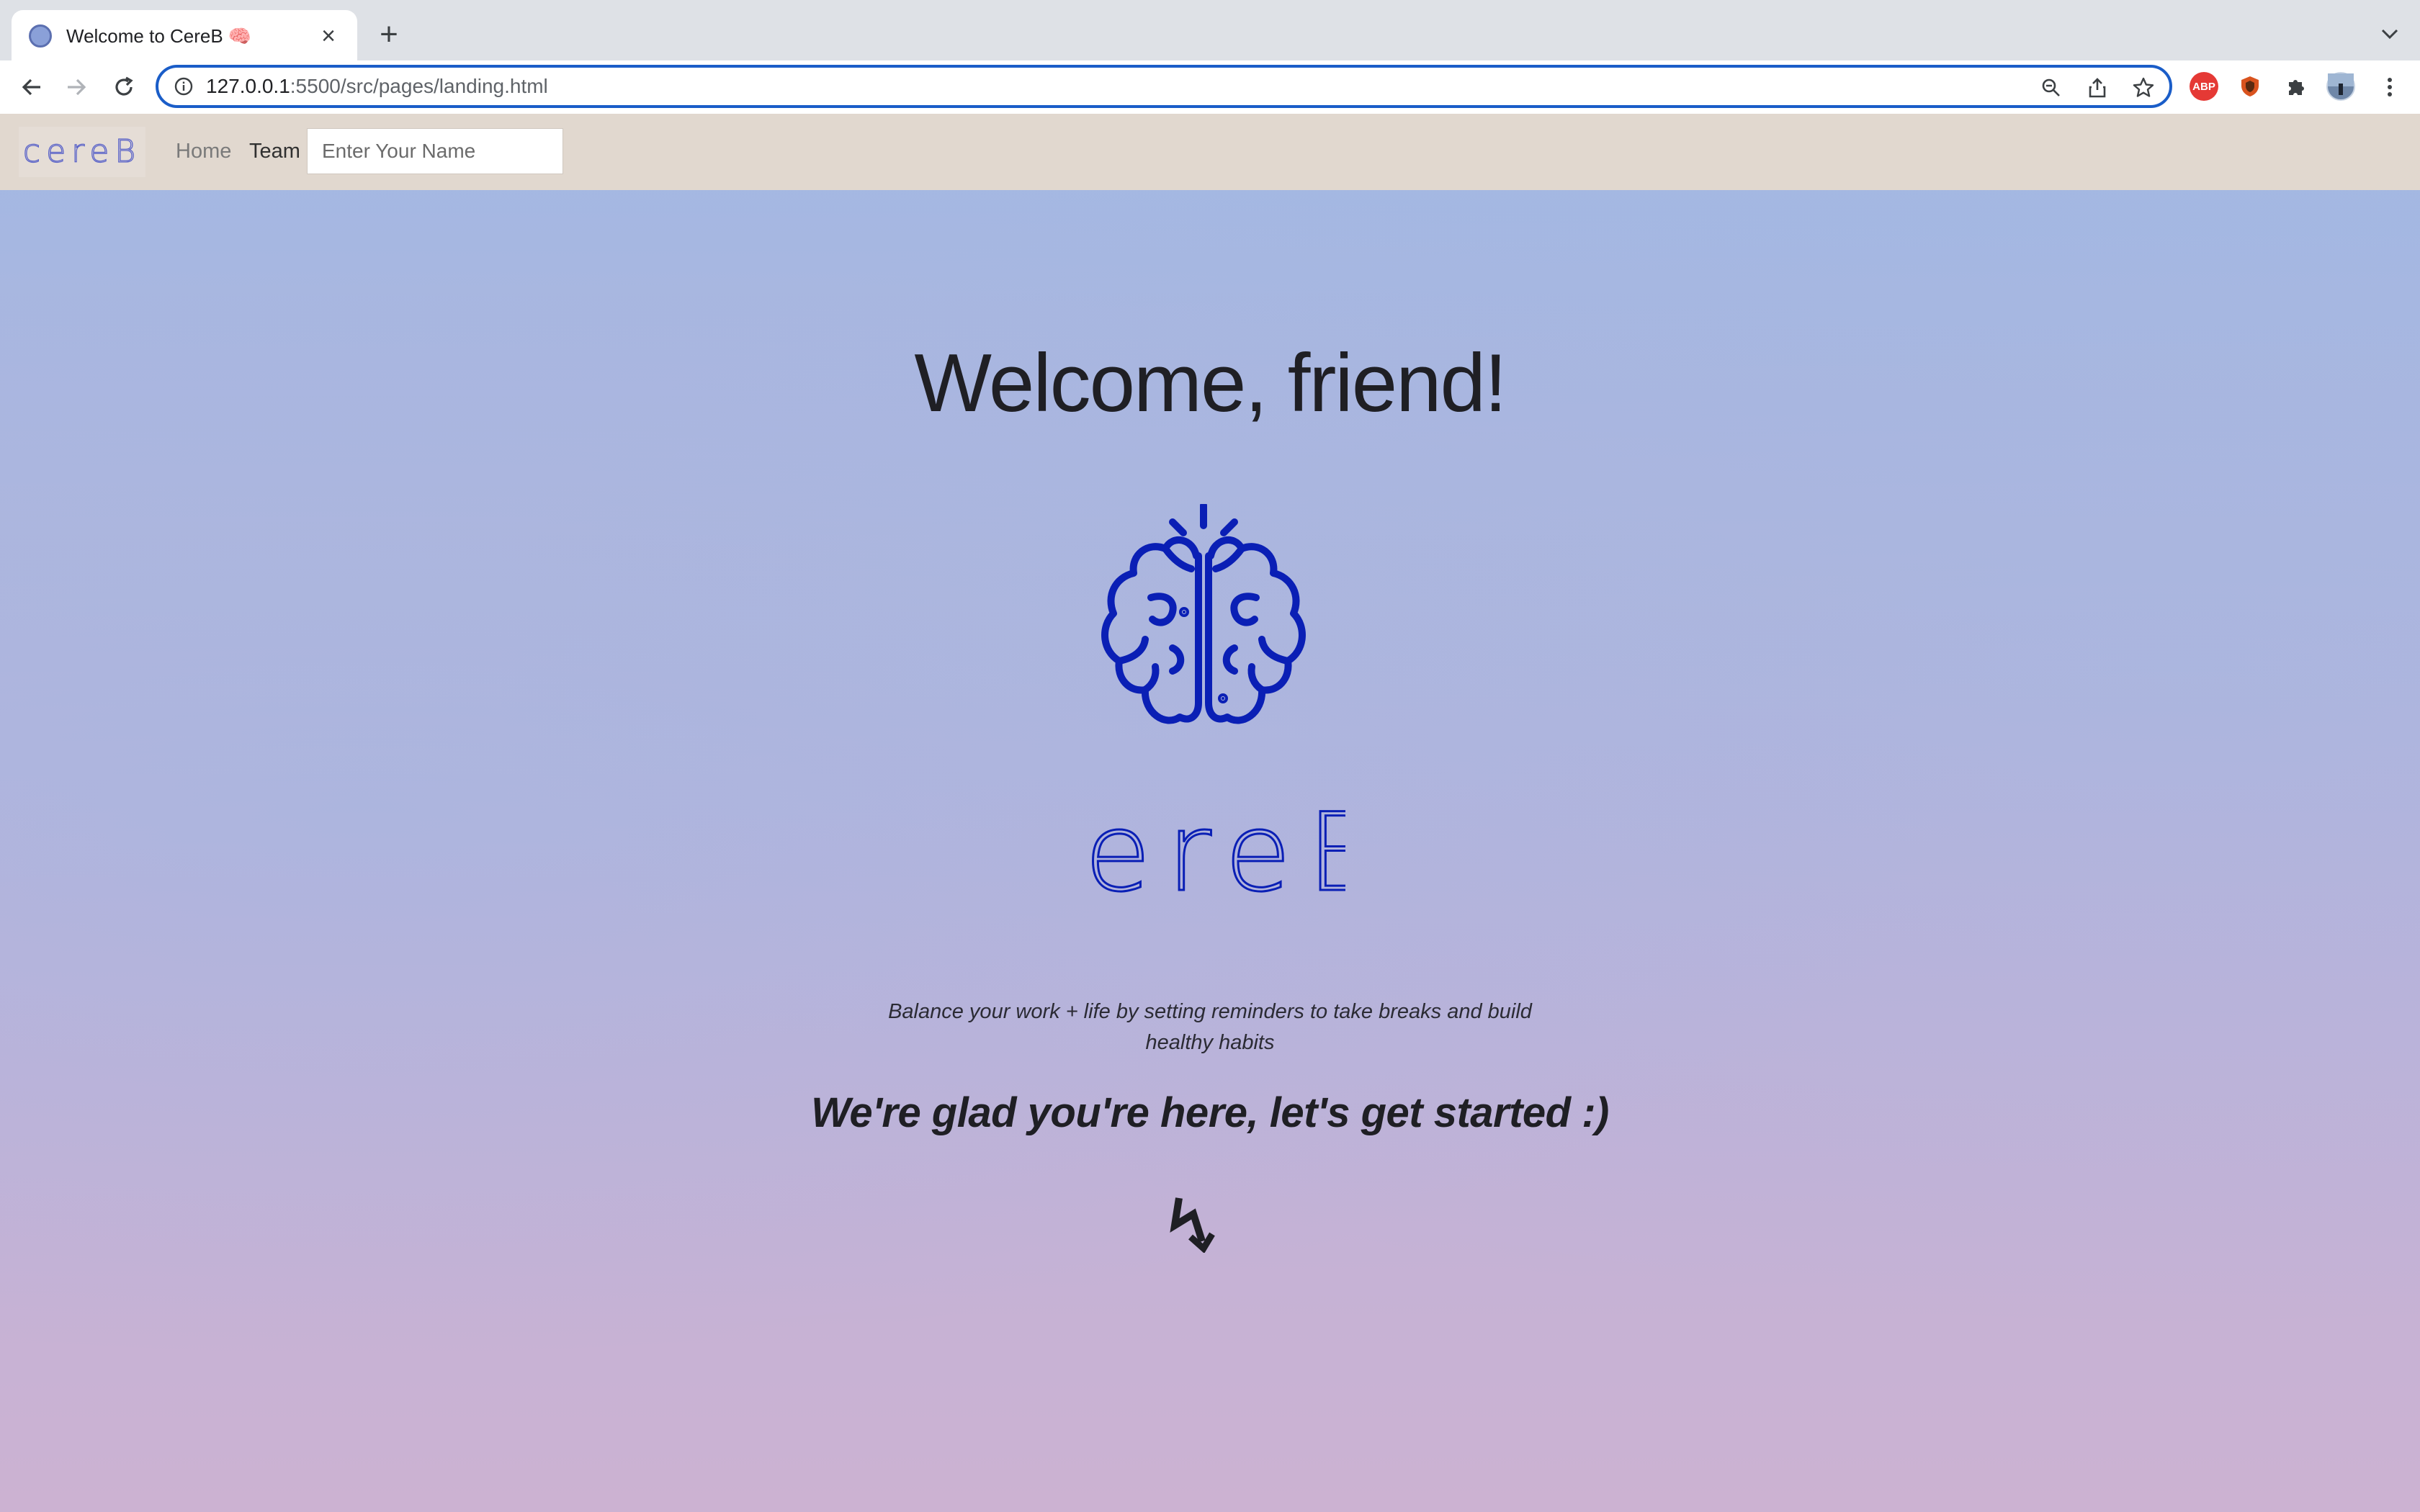  I want to click on avatar-icon, so click(2341, 84).